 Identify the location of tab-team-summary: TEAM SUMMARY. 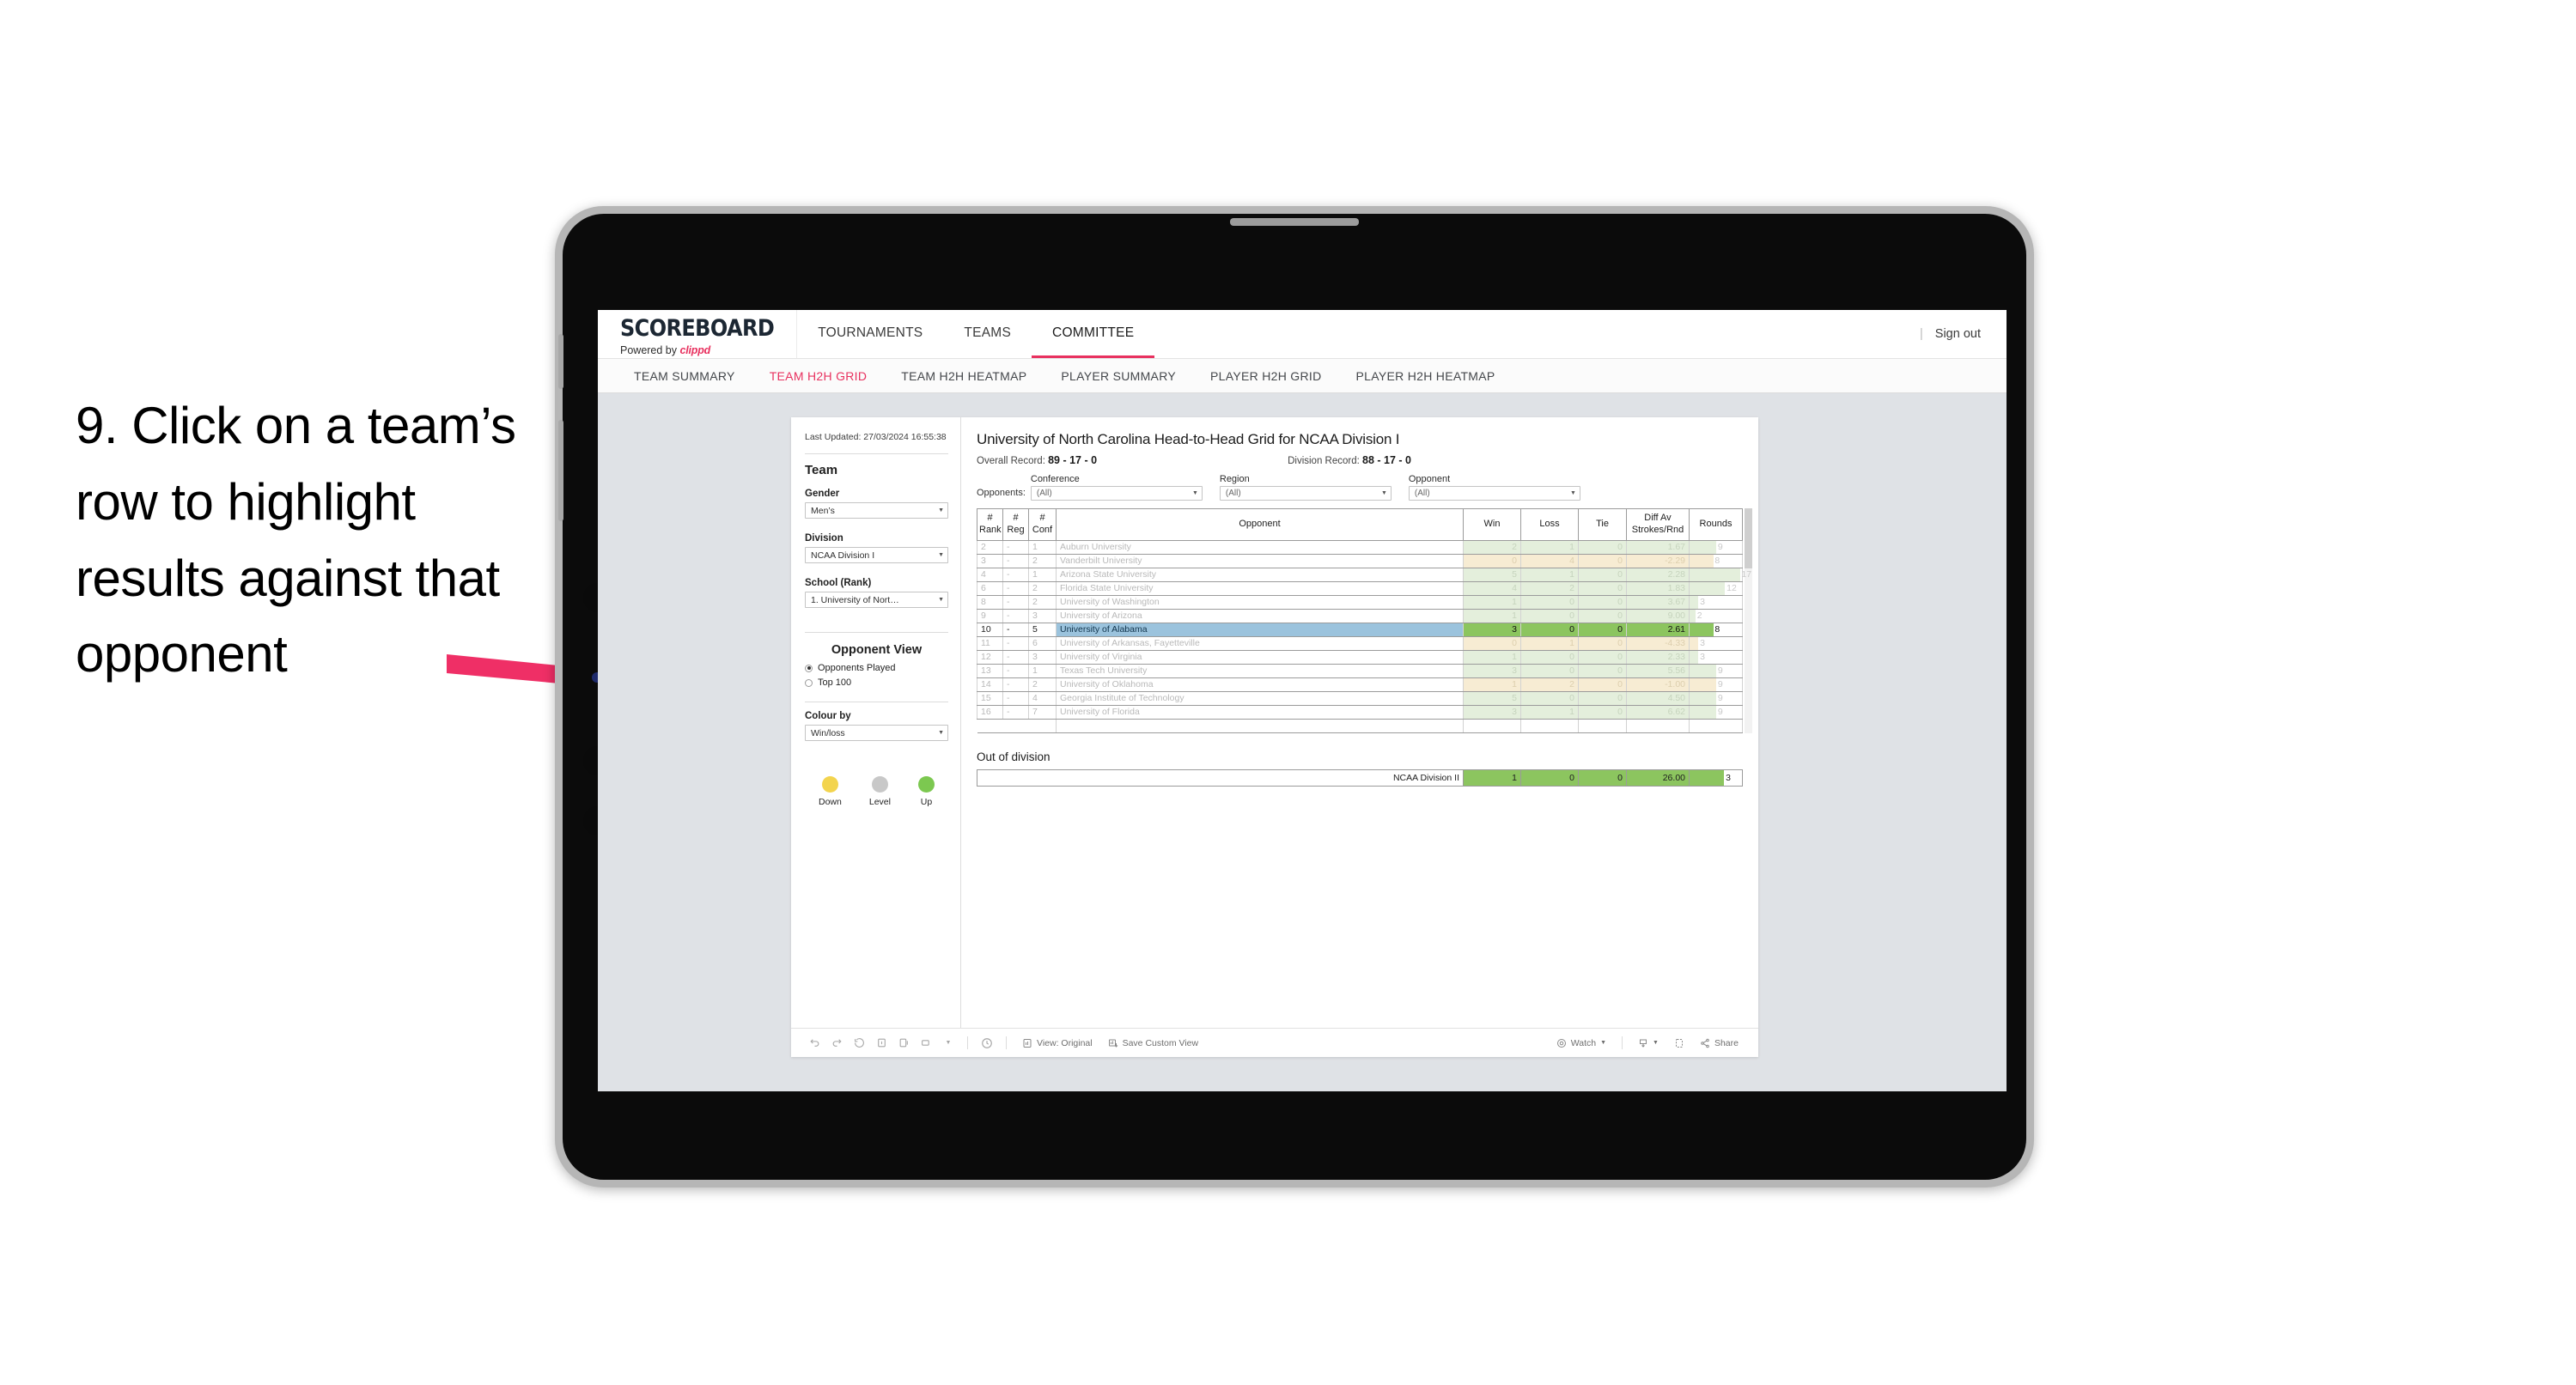
(684, 376).